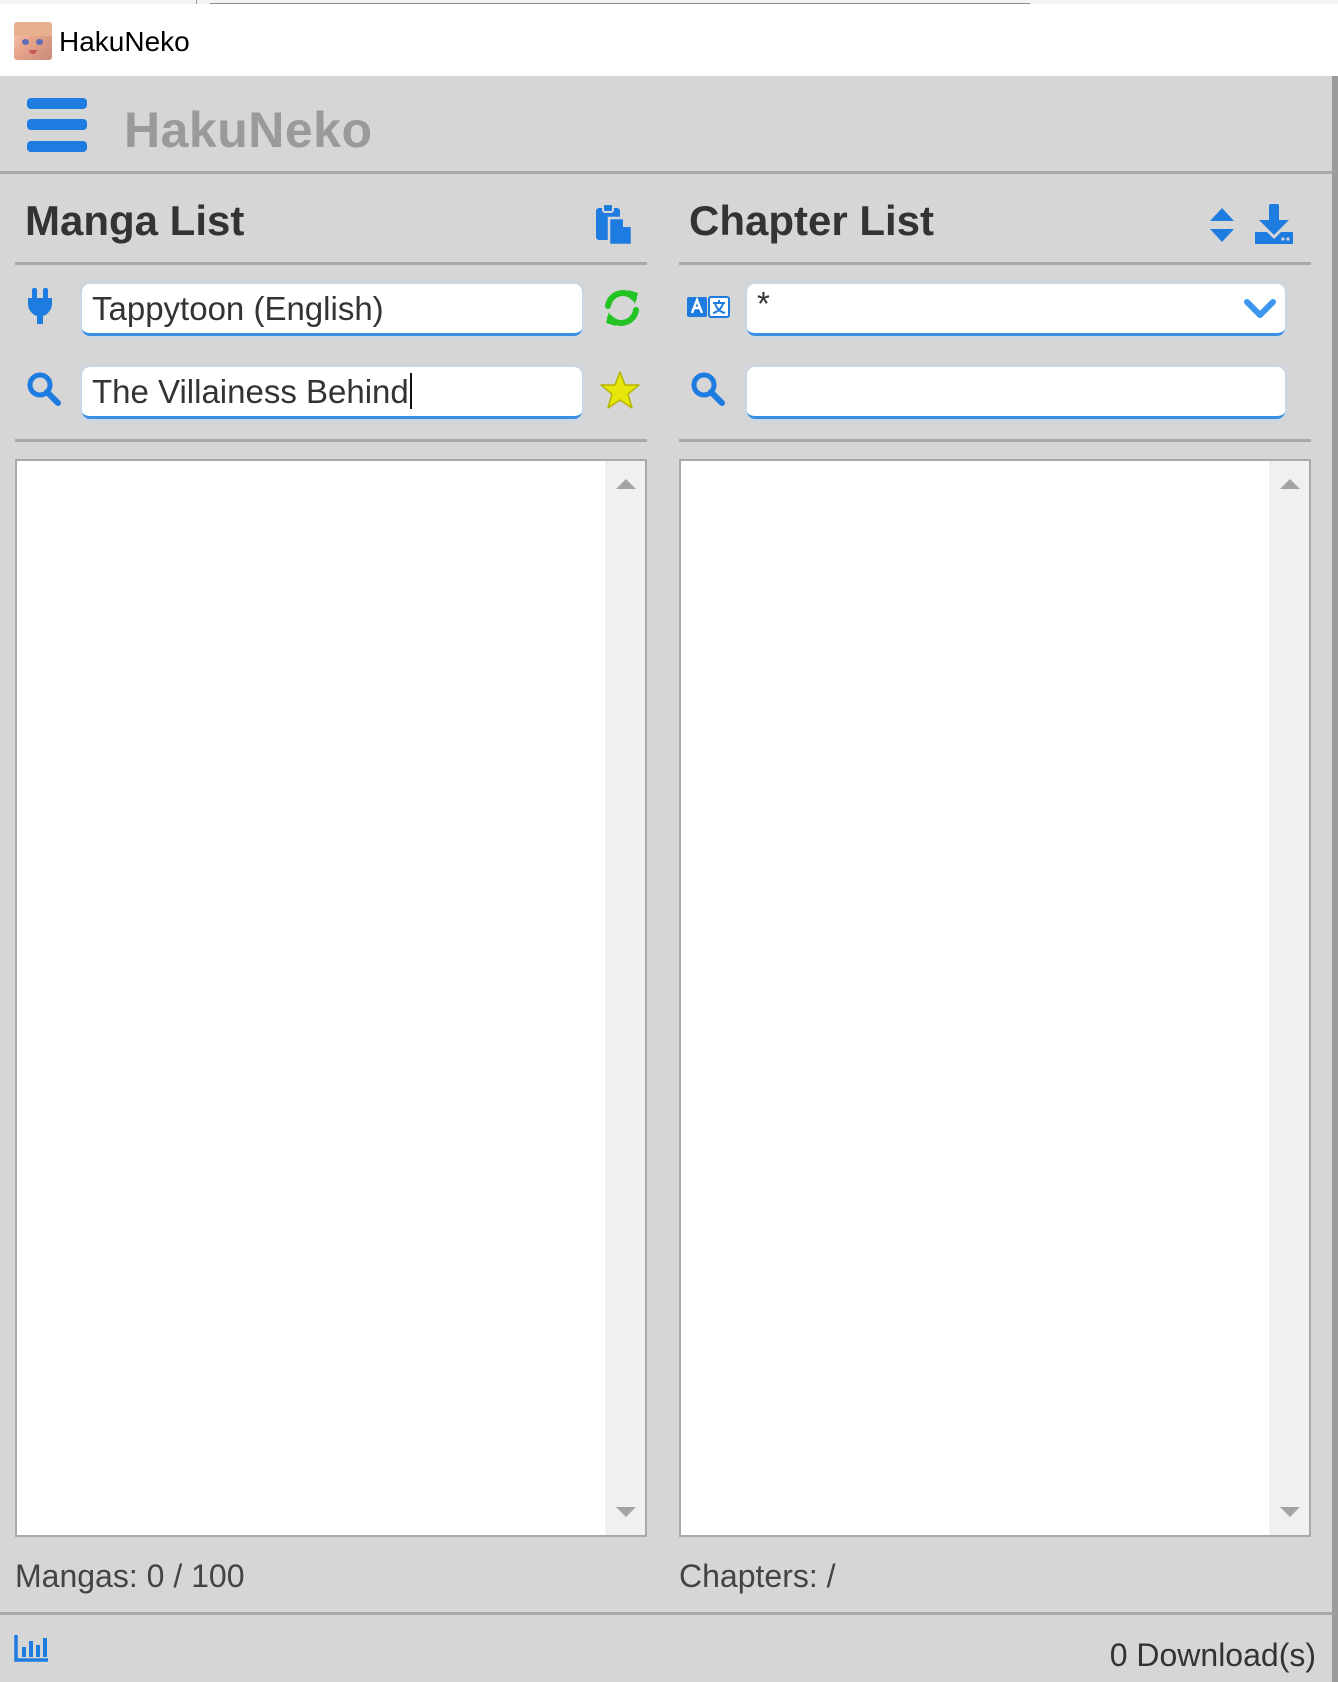 The image size is (1338, 1682). Describe the element at coordinates (1335, 879) in the screenshot. I see `window-right-edge` at that location.